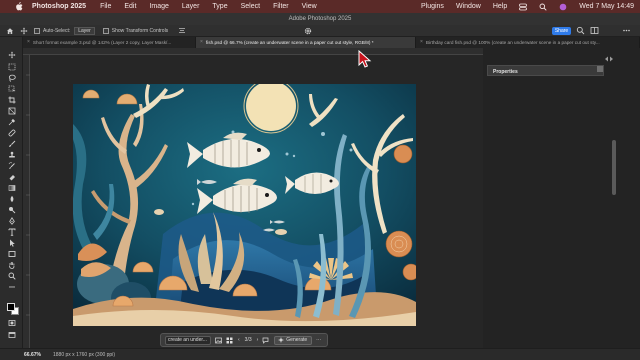 Image resolution: width=640 pixels, height=360 pixels. What do you see at coordinates (12, 166) in the screenshot?
I see `history-brush-tool-icon` at bounding box center [12, 166].